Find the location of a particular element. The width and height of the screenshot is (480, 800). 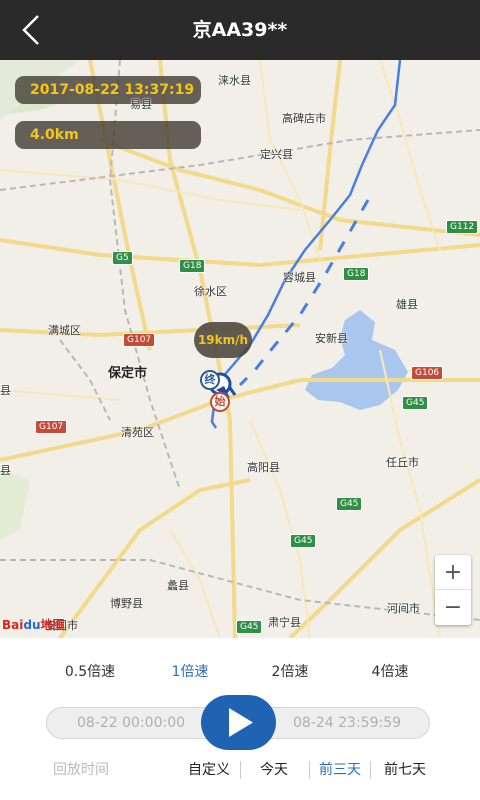

speed-tab-0.5x: 0.5倍速 is located at coordinates (90, 672).